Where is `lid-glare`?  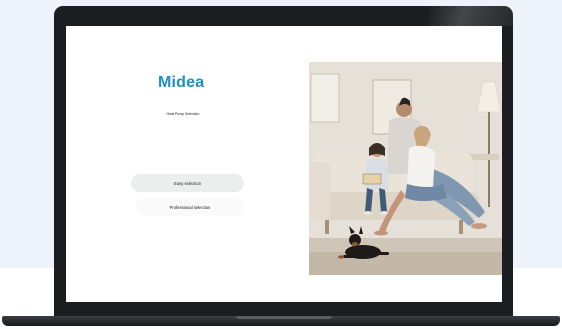
lid-glare is located at coordinates (471, 16).